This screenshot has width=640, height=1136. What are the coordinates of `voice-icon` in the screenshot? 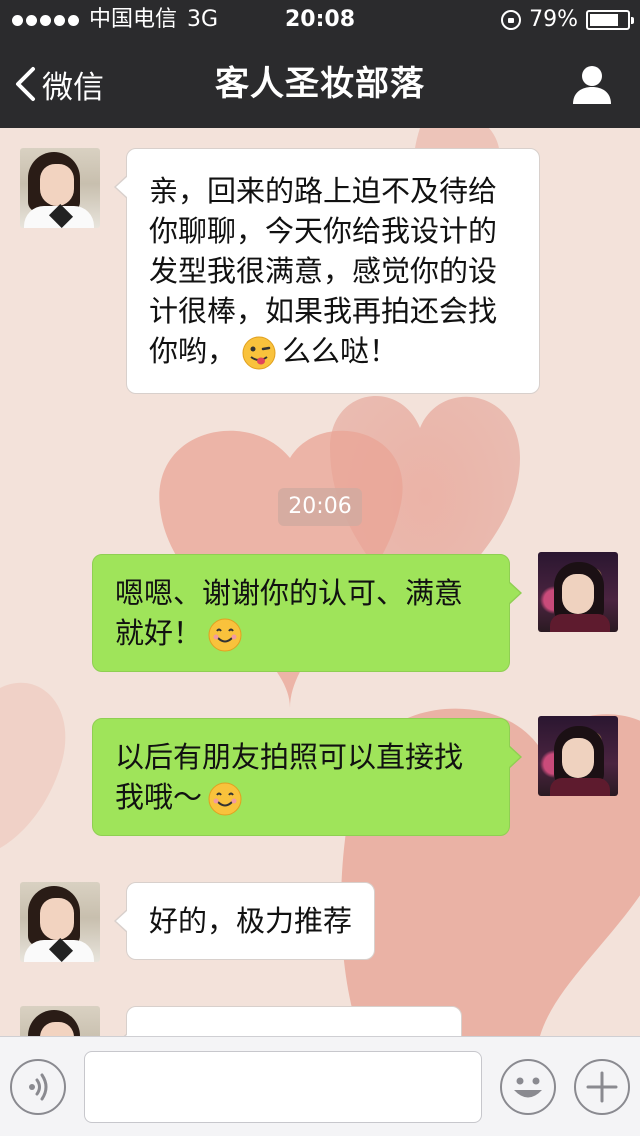 It's located at (38, 1087).